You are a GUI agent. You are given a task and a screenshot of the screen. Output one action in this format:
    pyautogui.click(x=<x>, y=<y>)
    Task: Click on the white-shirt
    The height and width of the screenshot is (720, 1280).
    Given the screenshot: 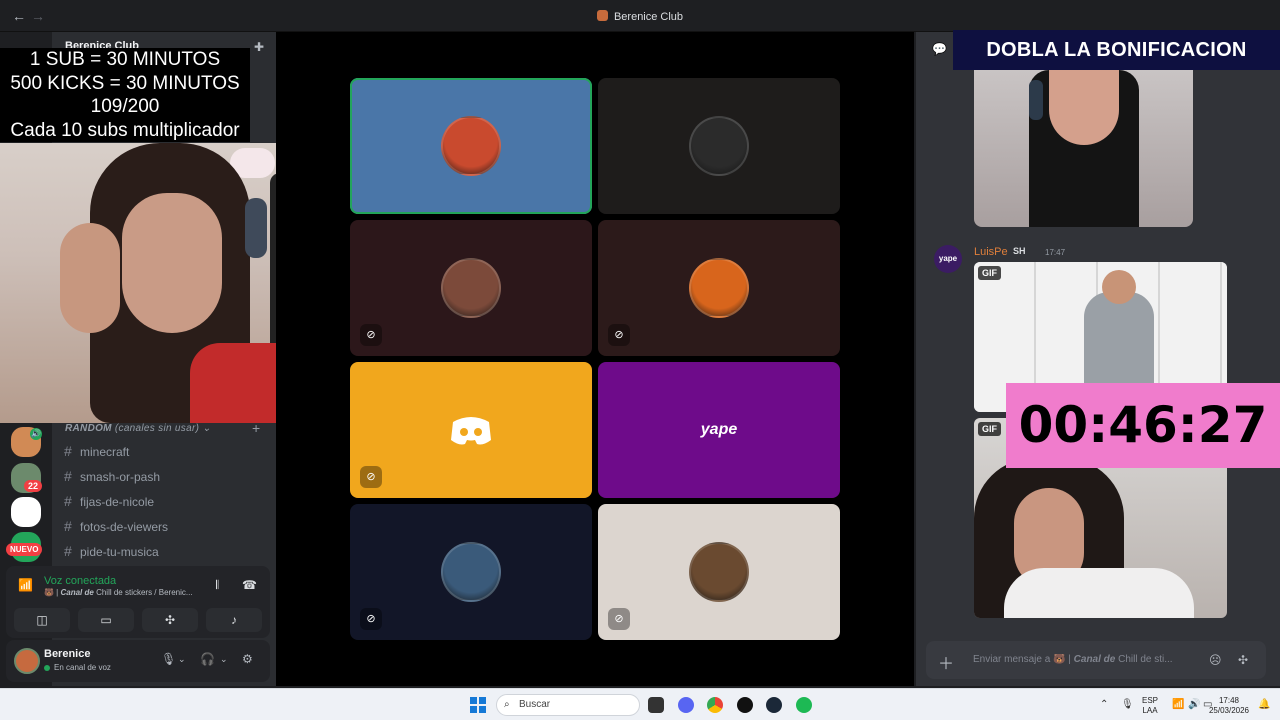 What is the action you would take?
    pyautogui.click(x=1099, y=593)
    